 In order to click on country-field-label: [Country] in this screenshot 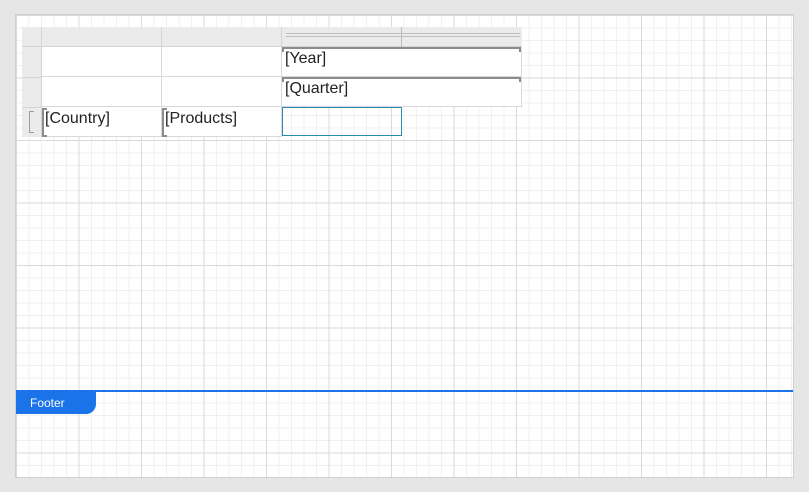, I will do `click(77, 118)`.